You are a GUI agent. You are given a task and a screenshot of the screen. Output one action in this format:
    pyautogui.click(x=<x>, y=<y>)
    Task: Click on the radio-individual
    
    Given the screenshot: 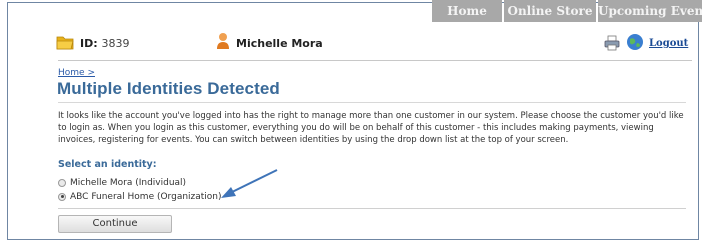 What is the action you would take?
    pyautogui.click(x=62, y=182)
    